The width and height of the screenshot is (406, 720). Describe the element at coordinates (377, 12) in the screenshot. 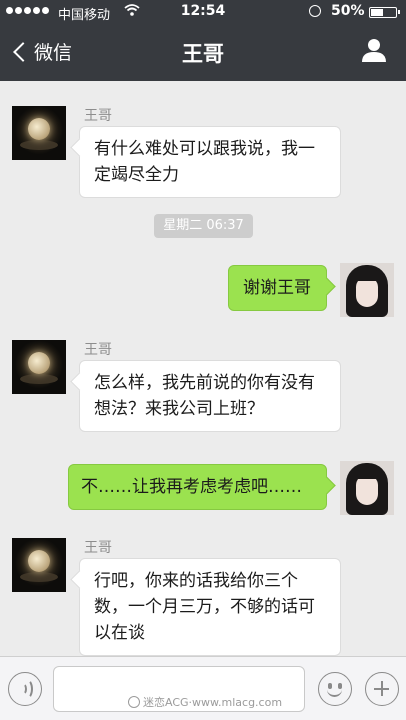

I see `battery-fill` at that location.